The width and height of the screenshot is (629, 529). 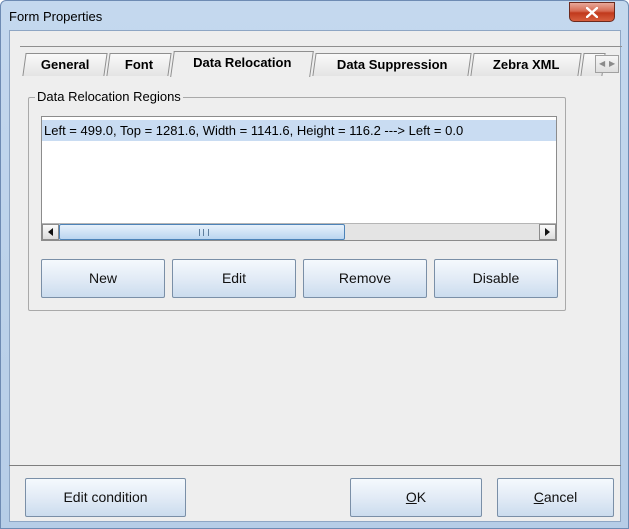 What do you see at coordinates (109, 96) in the screenshot?
I see `group-title: Data Relocation Regions` at bounding box center [109, 96].